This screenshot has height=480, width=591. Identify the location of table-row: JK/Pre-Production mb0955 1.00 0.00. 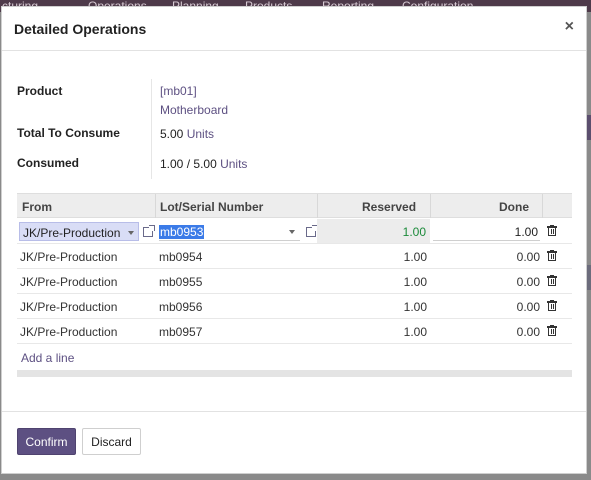
(294, 281).